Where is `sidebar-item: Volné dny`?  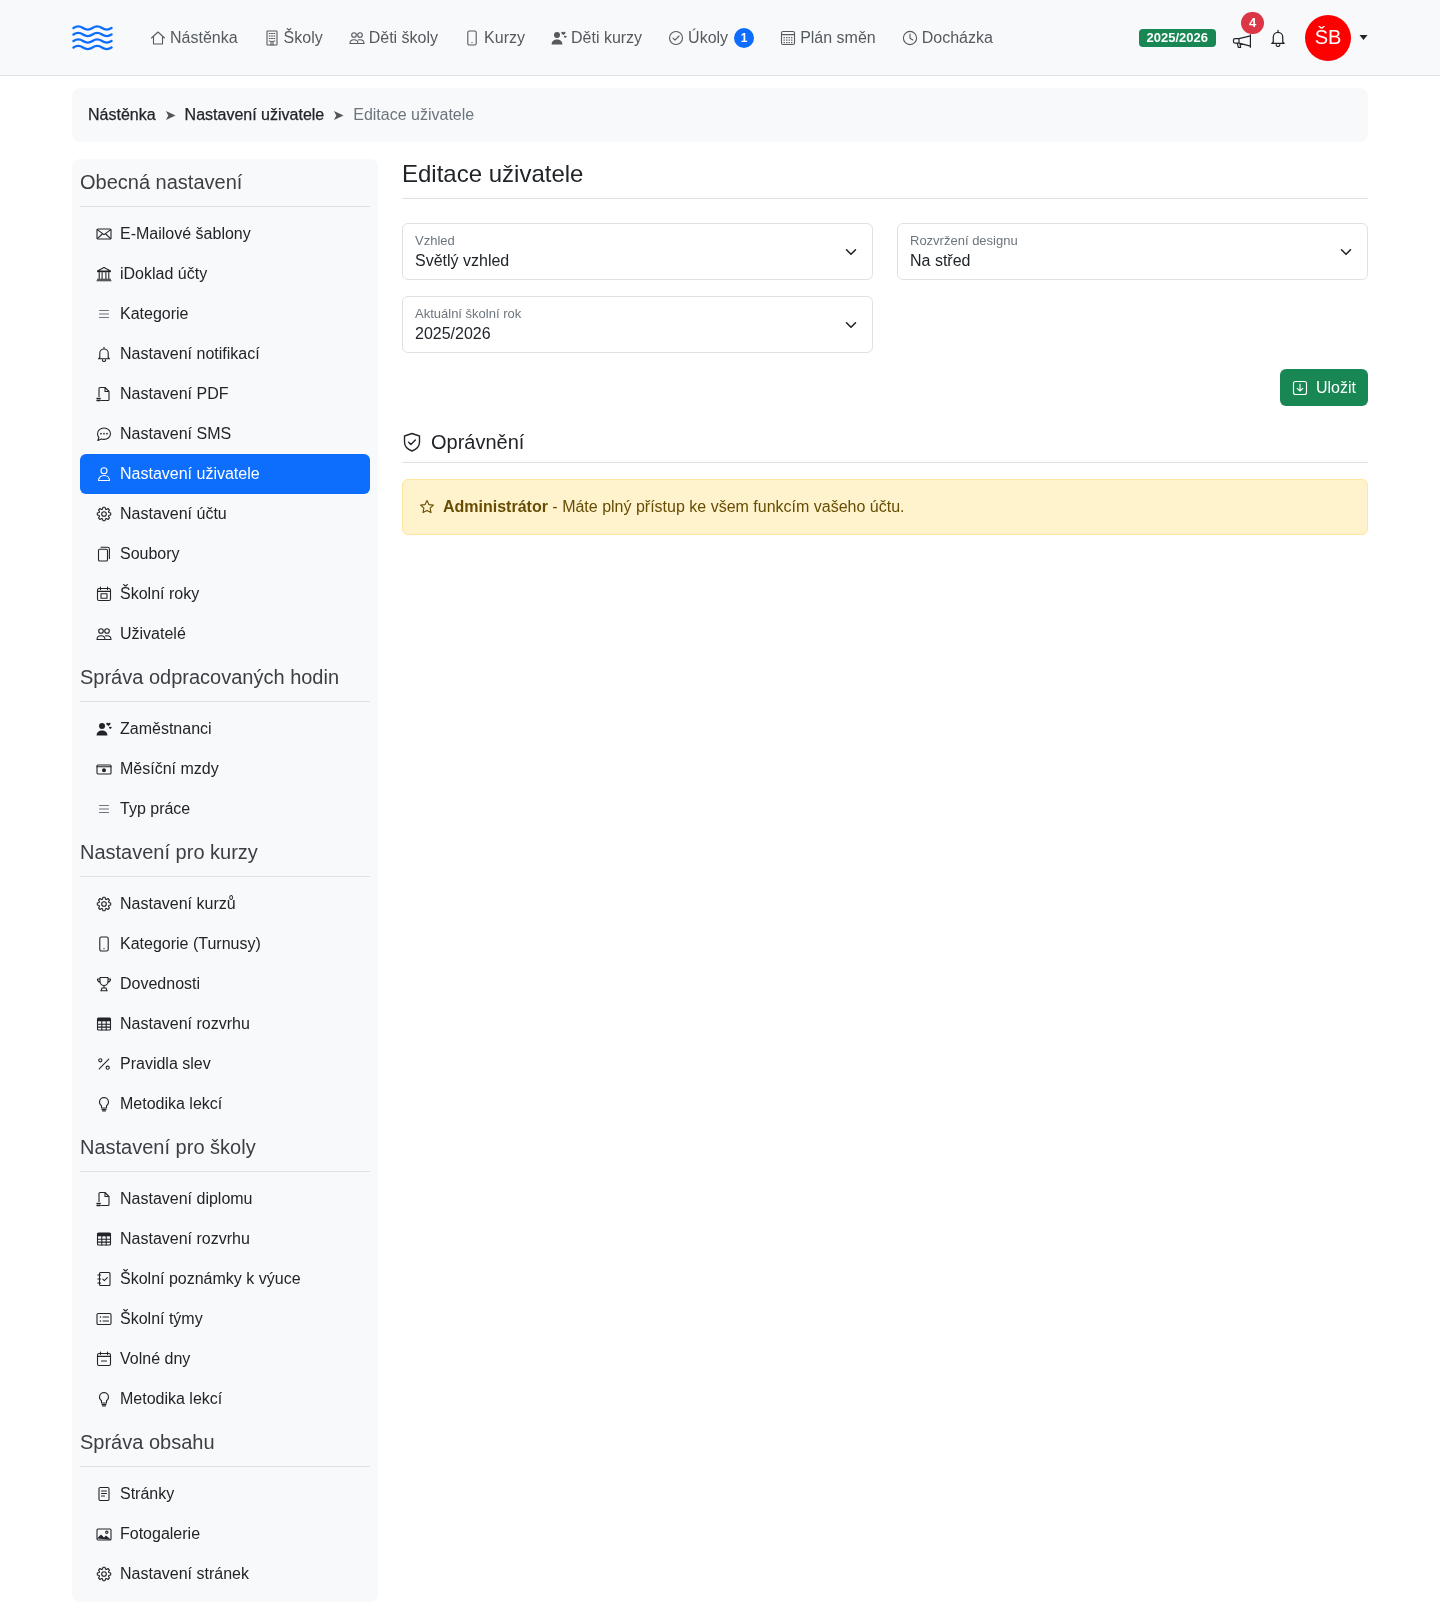
sidebar-item: Volné dny is located at coordinates (225, 1359).